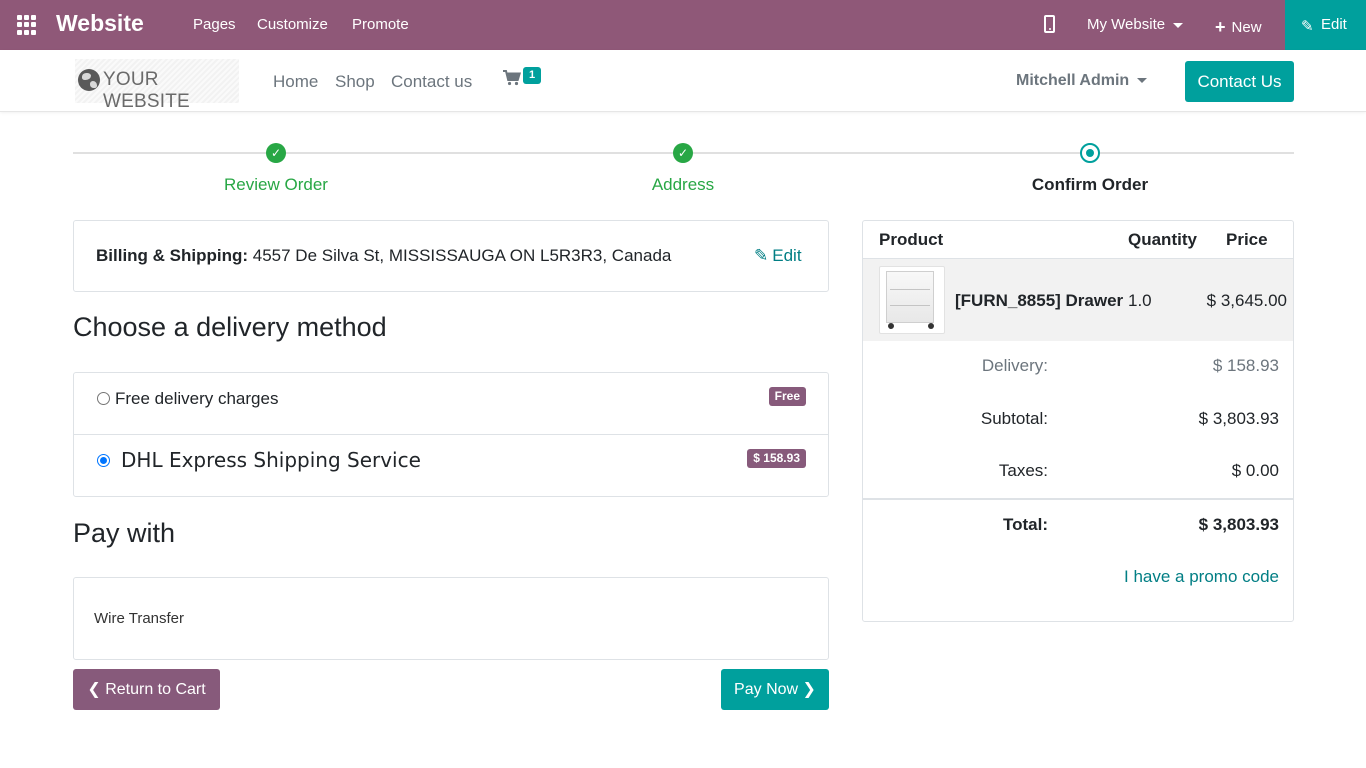 Image resolution: width=1366 pixels, height=768 pixels. What do you see at coordinates (1140, 300) in the screenshot?
I see `product-quantity: 1.0` at bounding box center [1140, 300].